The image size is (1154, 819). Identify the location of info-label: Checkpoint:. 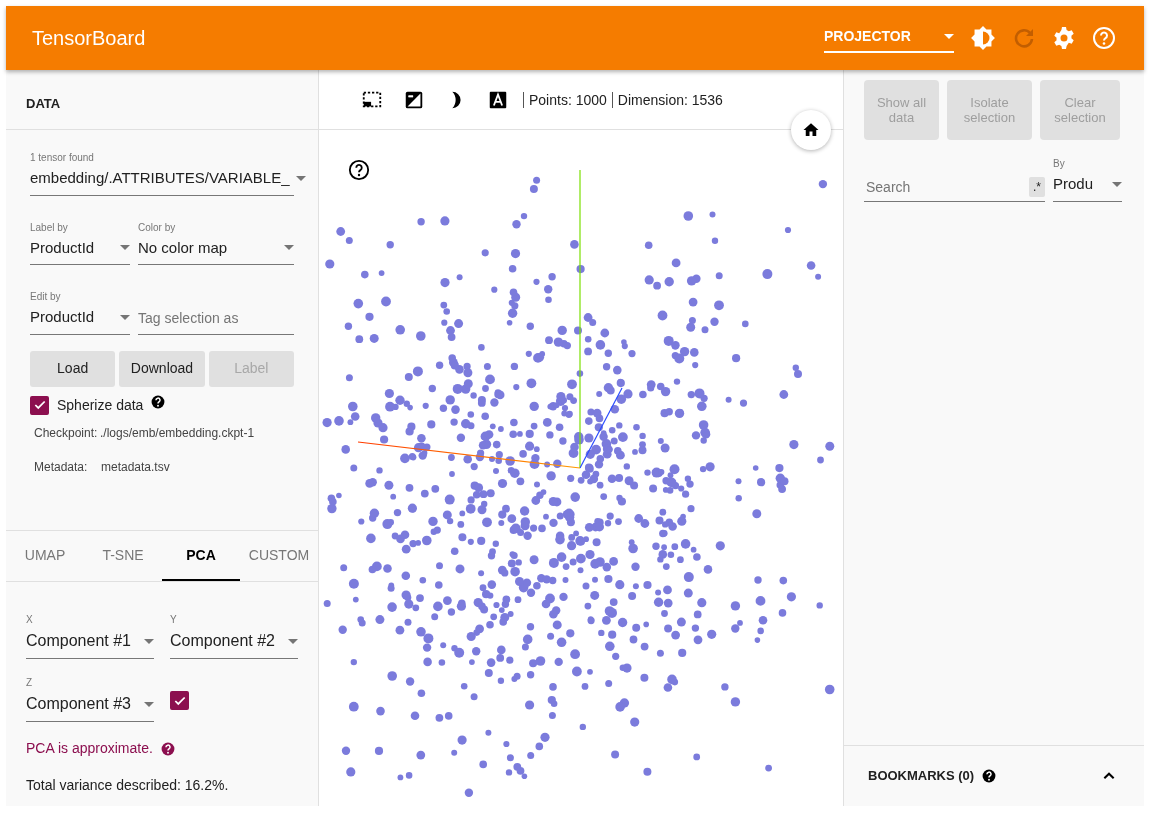
(66, 433).